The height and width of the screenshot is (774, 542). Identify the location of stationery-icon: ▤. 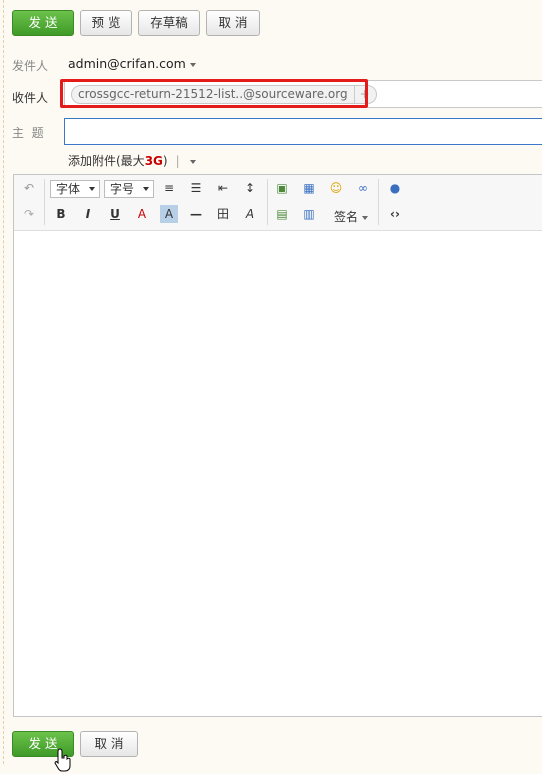
(282, 214).